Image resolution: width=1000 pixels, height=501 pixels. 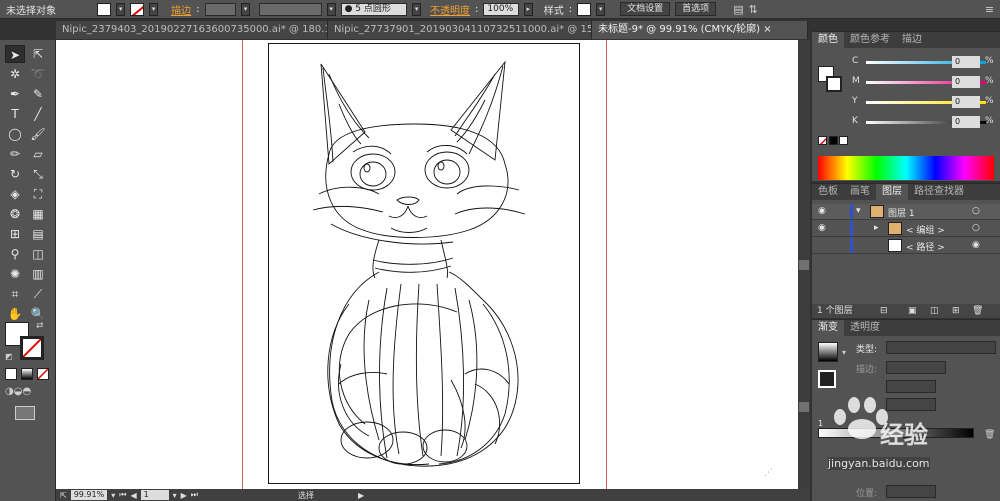 I want to click on gradient-preview-dropdown-icon: ▾, so click(x=844, y=352).